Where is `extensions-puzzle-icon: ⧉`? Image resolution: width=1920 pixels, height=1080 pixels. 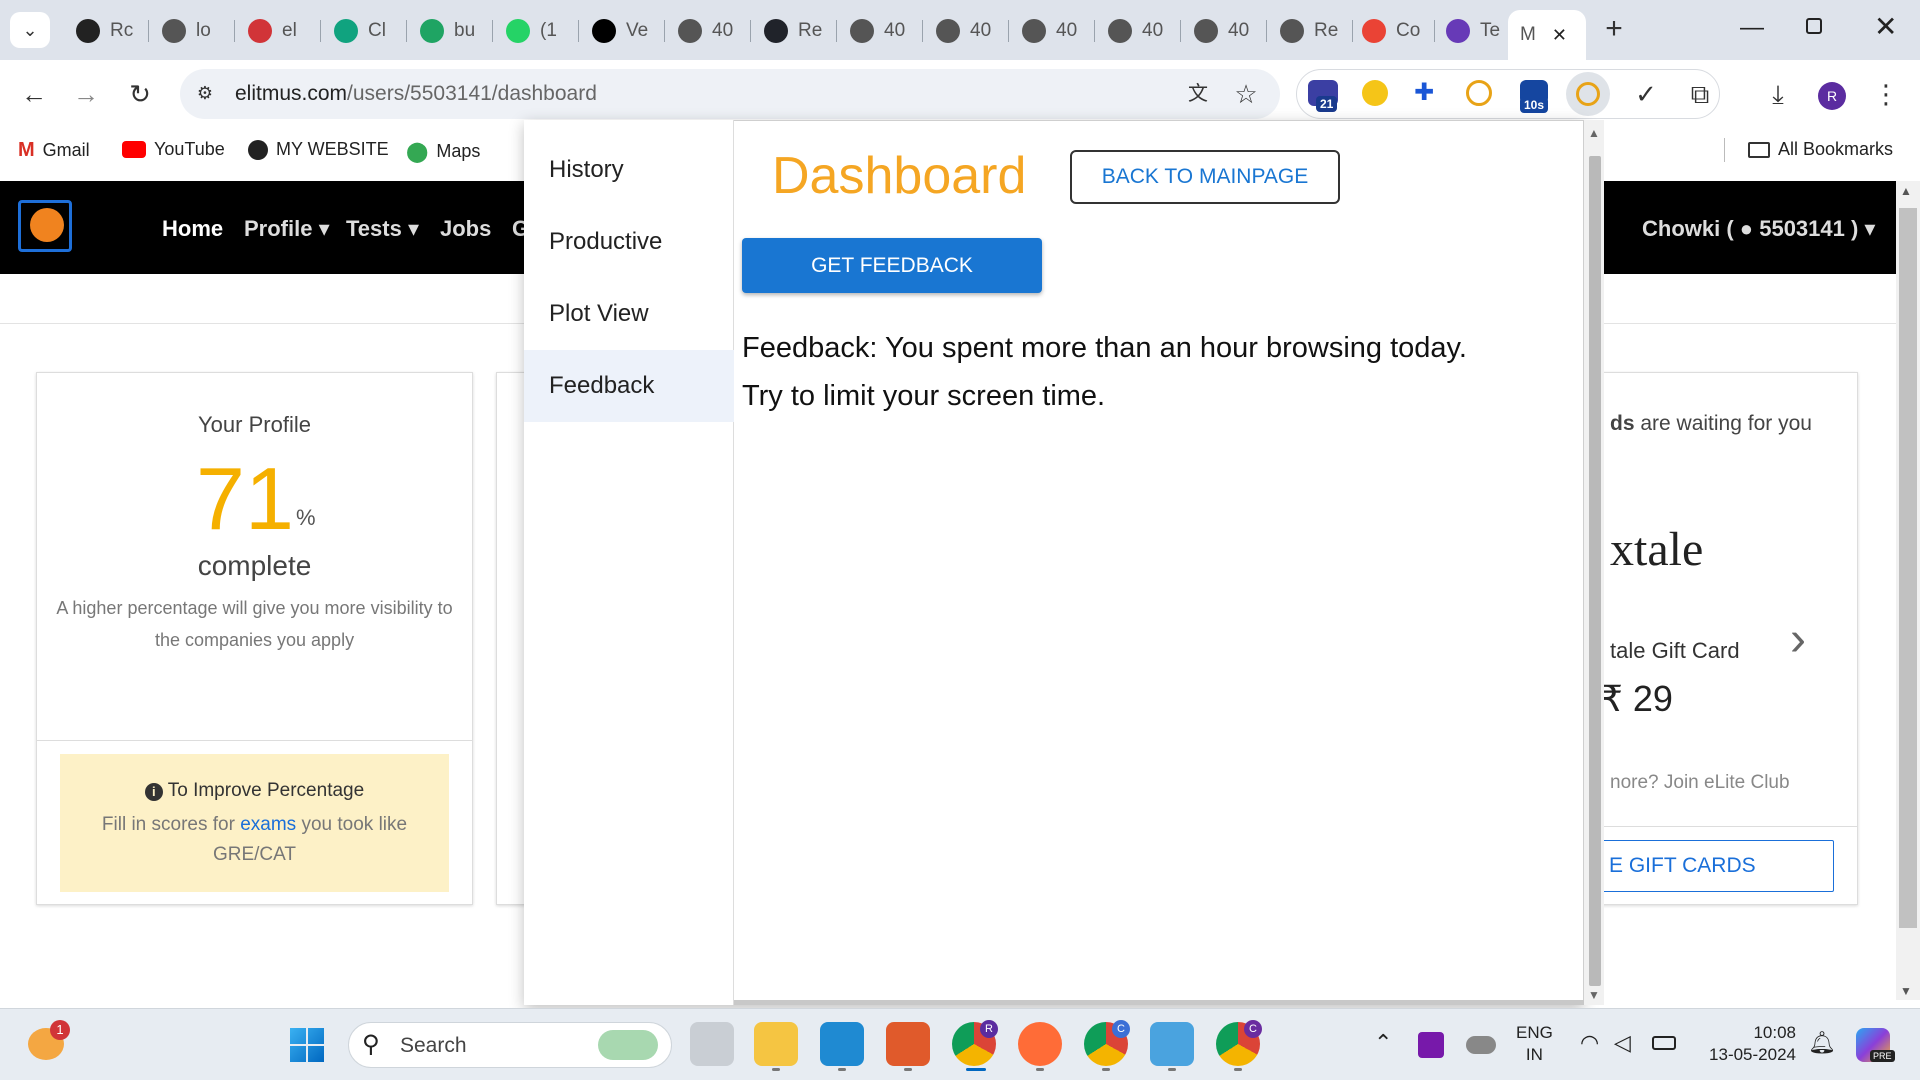 extensions-puzzle-icon: ⧉ is located at coordinates (1700, 94).